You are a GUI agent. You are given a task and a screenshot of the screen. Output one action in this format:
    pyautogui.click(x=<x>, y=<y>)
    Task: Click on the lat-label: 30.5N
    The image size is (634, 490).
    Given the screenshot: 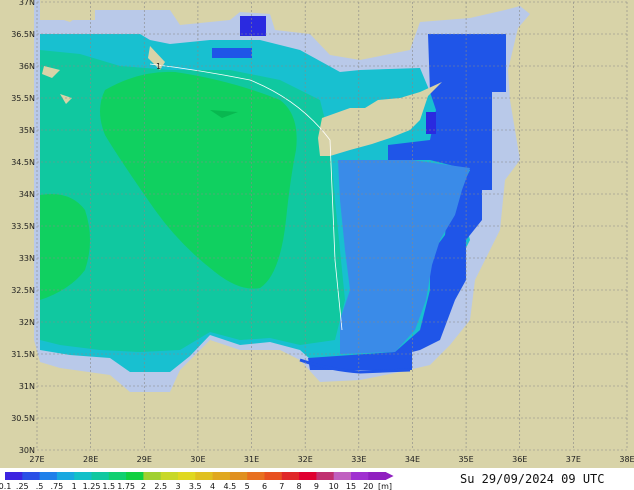 What is the action you would take?
    pyautogui.click(x=23, y=418)
    